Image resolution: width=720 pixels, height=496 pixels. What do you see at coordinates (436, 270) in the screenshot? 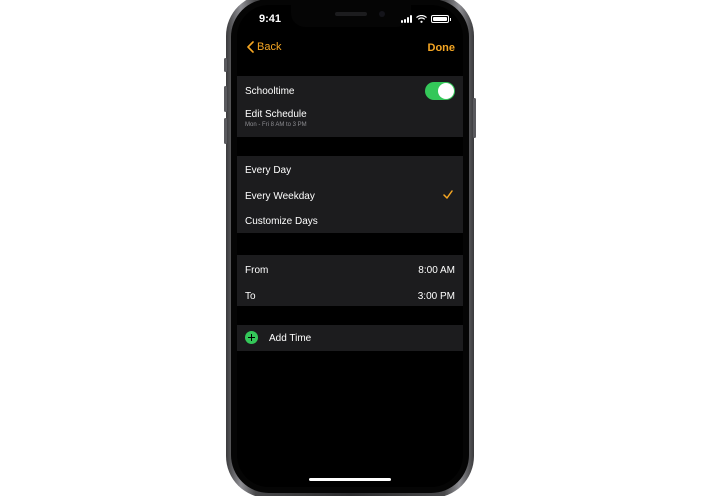
I see `from-value: 8:00 AM` at bounding box center [436, 270].